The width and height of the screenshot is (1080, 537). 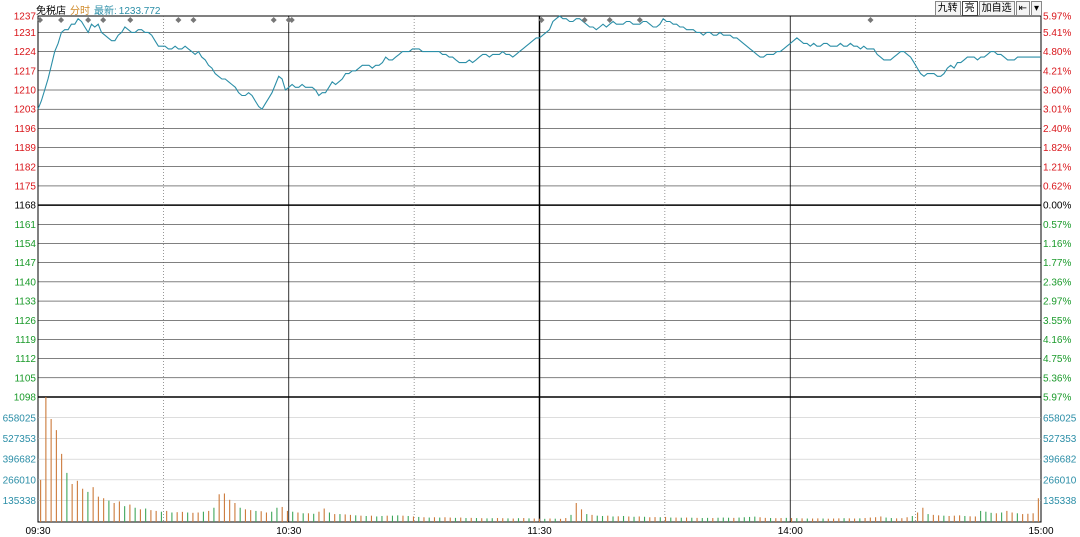 What do you see at coordinates (25, 263) in the screenshot?
I see `price-tick-label: 1147` at bounding box center [25, 263].